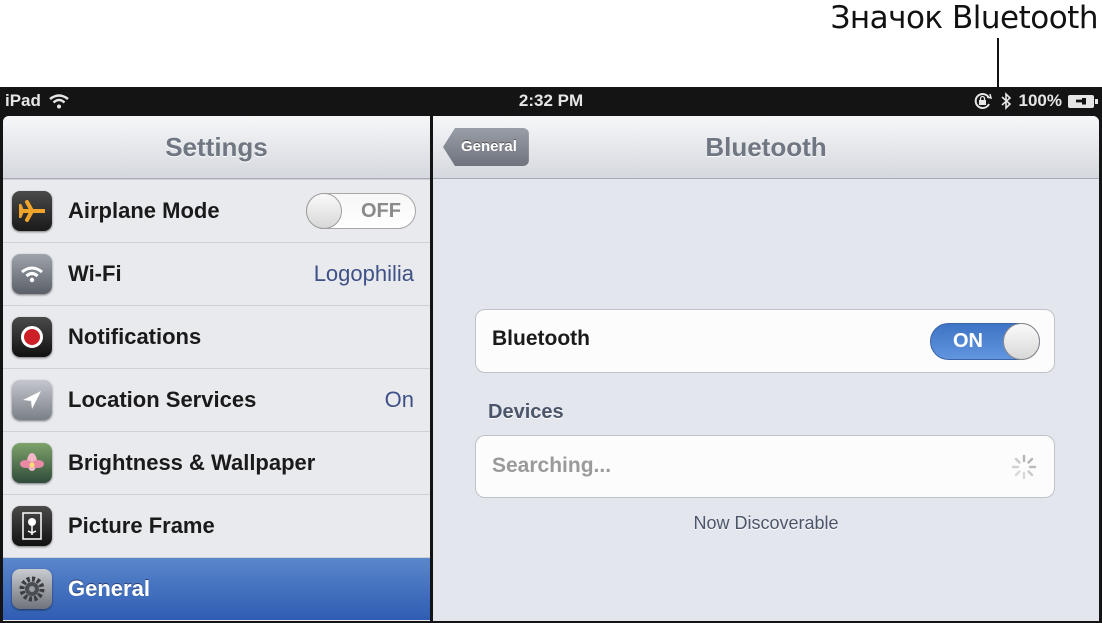  Describe the element at coordinates (964, 18) in the screenshot. I see `bluetooth-callout-label: Значок Bluetooth` at that location.